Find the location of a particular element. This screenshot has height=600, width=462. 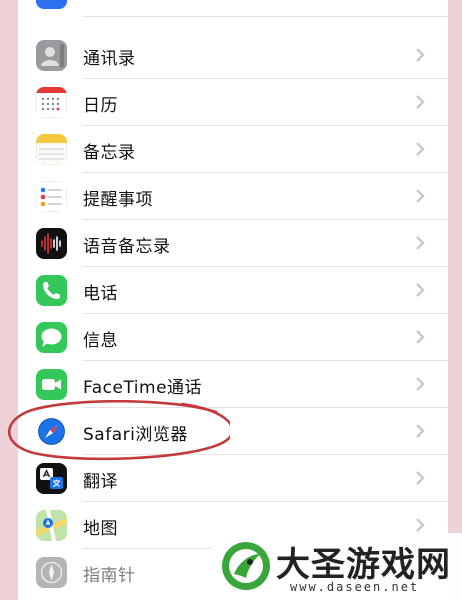

watermark-url: www.daseen.net is located at coordinates (355, 587).